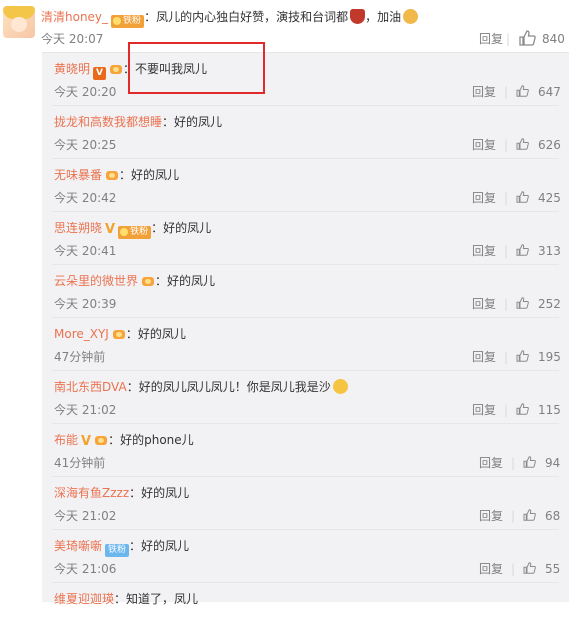  What do you see at coordinates (157, 440) in the screenshot?
I see `reply-text: 好的phone儿` at bounding box center [157, 440].